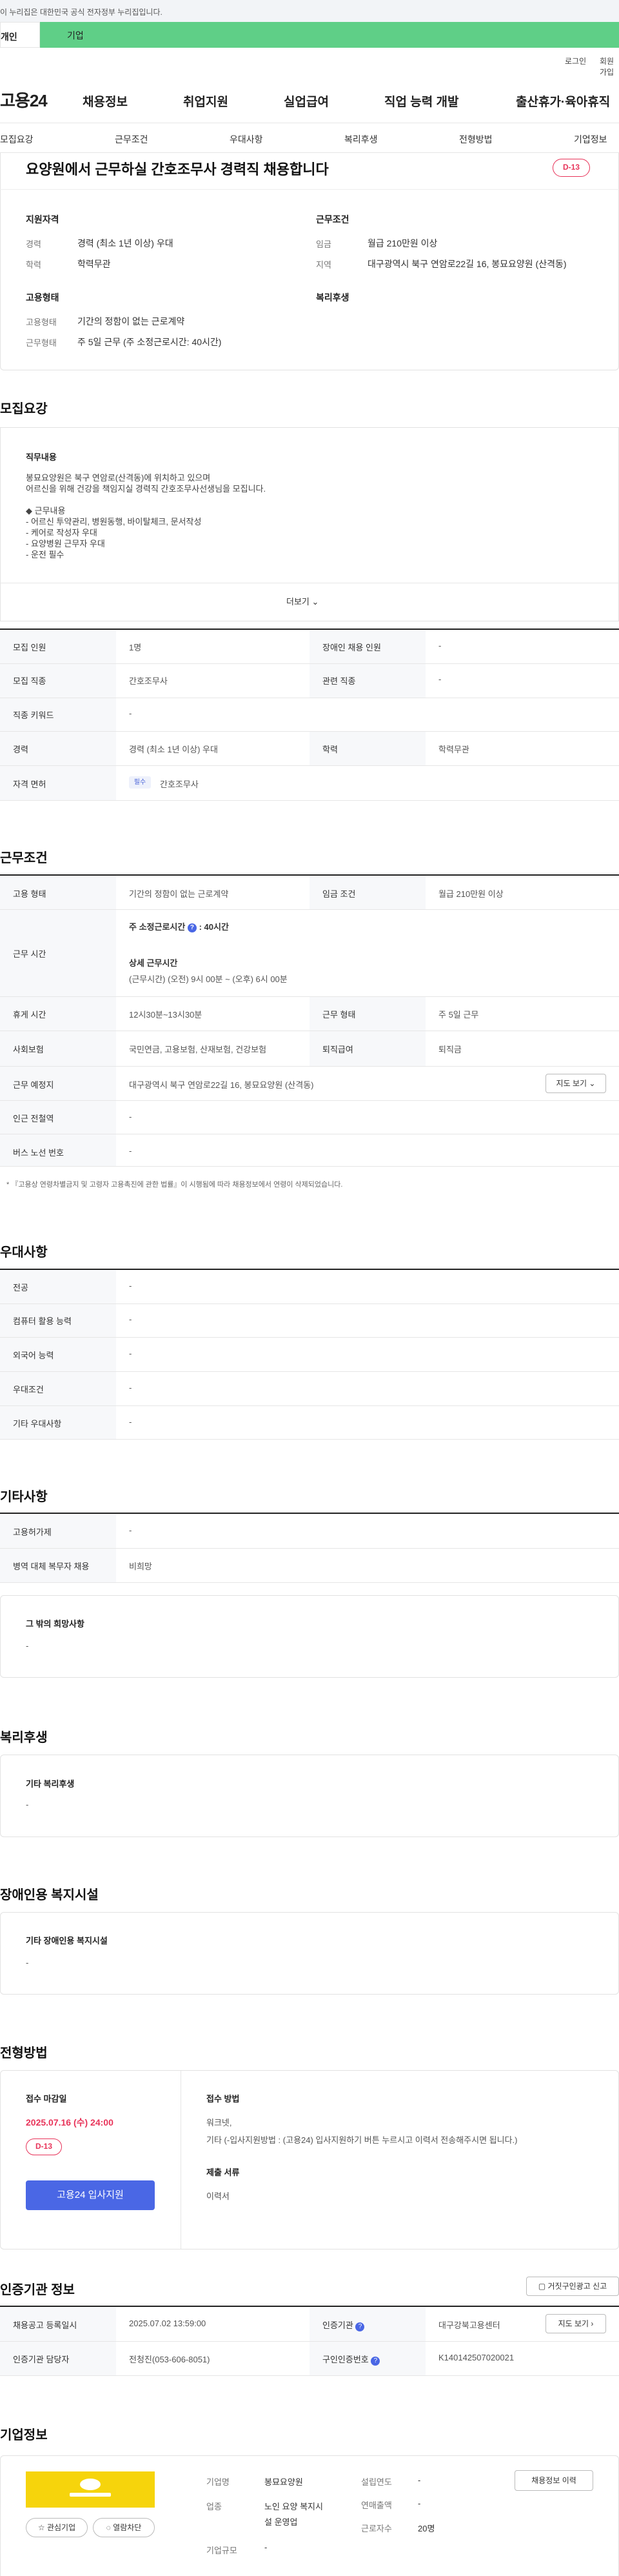 This screenshot has height=2576, width=619. What do you see at coordinates (24, 2053) in the screenshot?
I see `section-title-selection: 전형방법` at bounding box center [24, 2053].